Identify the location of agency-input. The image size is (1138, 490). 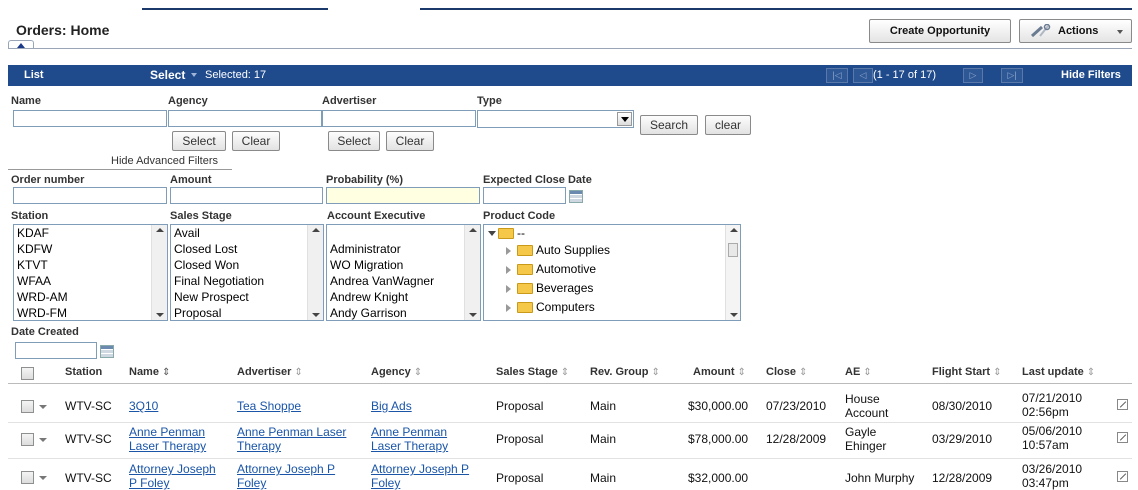
(245, 118).